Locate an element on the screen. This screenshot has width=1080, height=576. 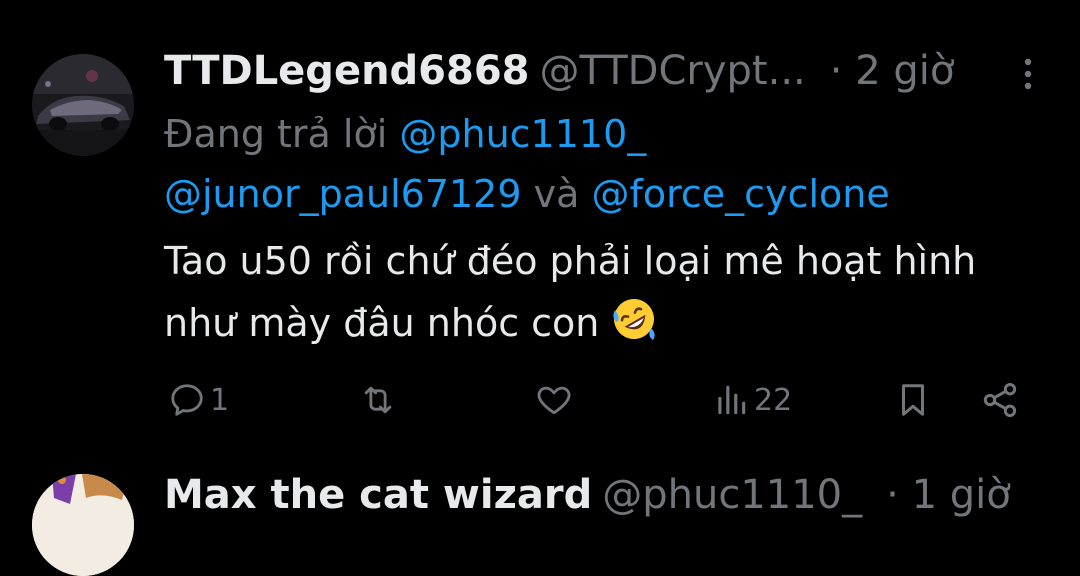
profile-photo-car-icon is located at coordinates (83, 105).